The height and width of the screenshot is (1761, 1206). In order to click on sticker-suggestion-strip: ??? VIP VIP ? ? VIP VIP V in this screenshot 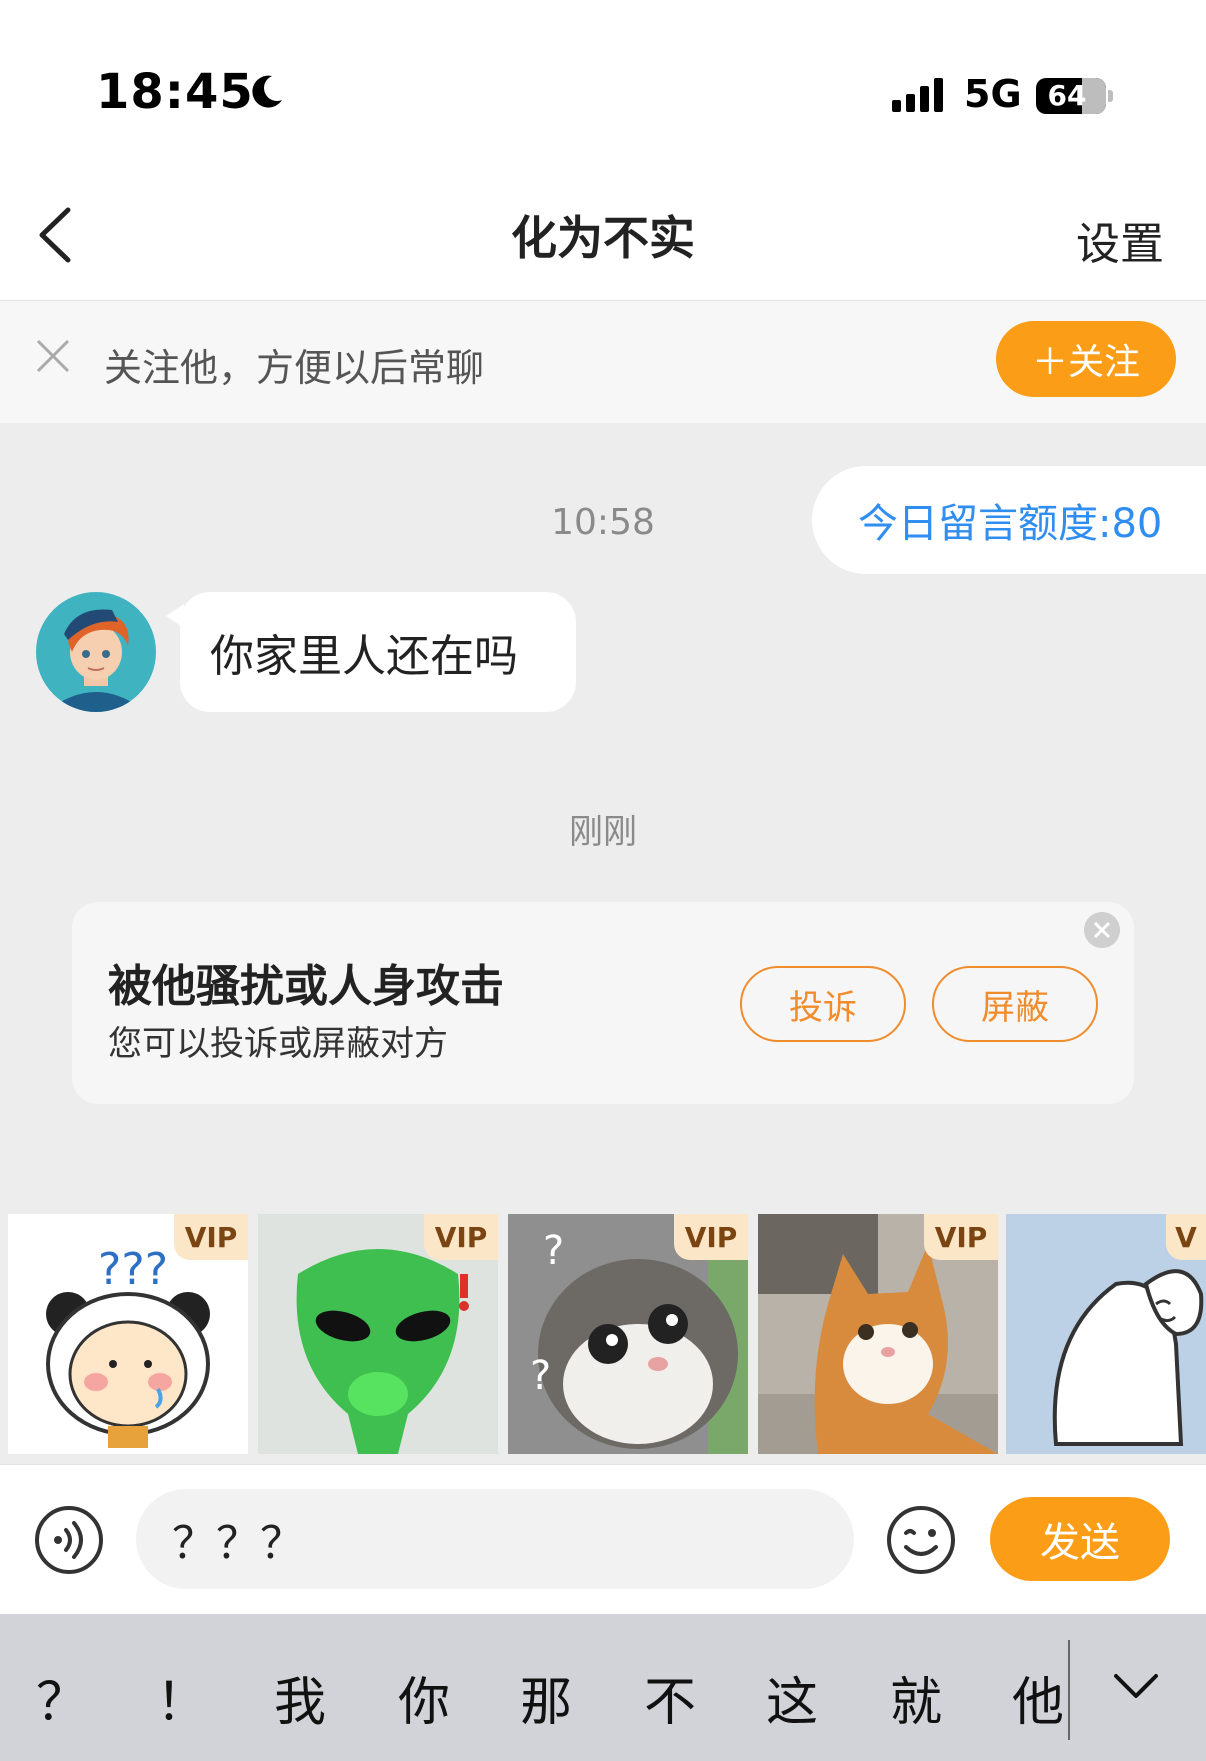, I will do `click(603, 1335)`.